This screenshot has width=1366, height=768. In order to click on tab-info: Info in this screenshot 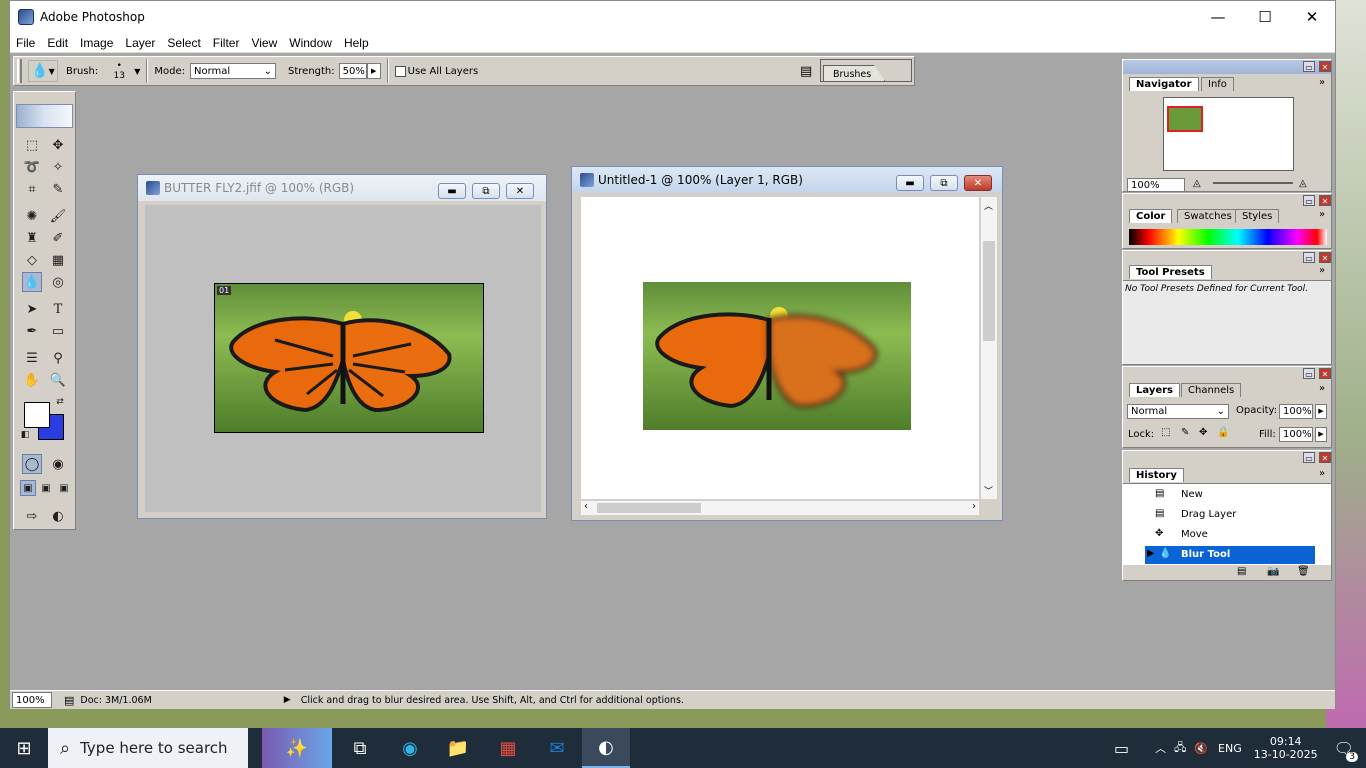, I will do `click(1217, 84)`.